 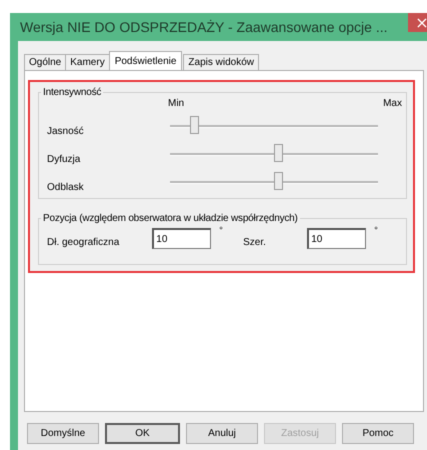 I want to click on group-title: Intensywność, so click(x=72, y=92).